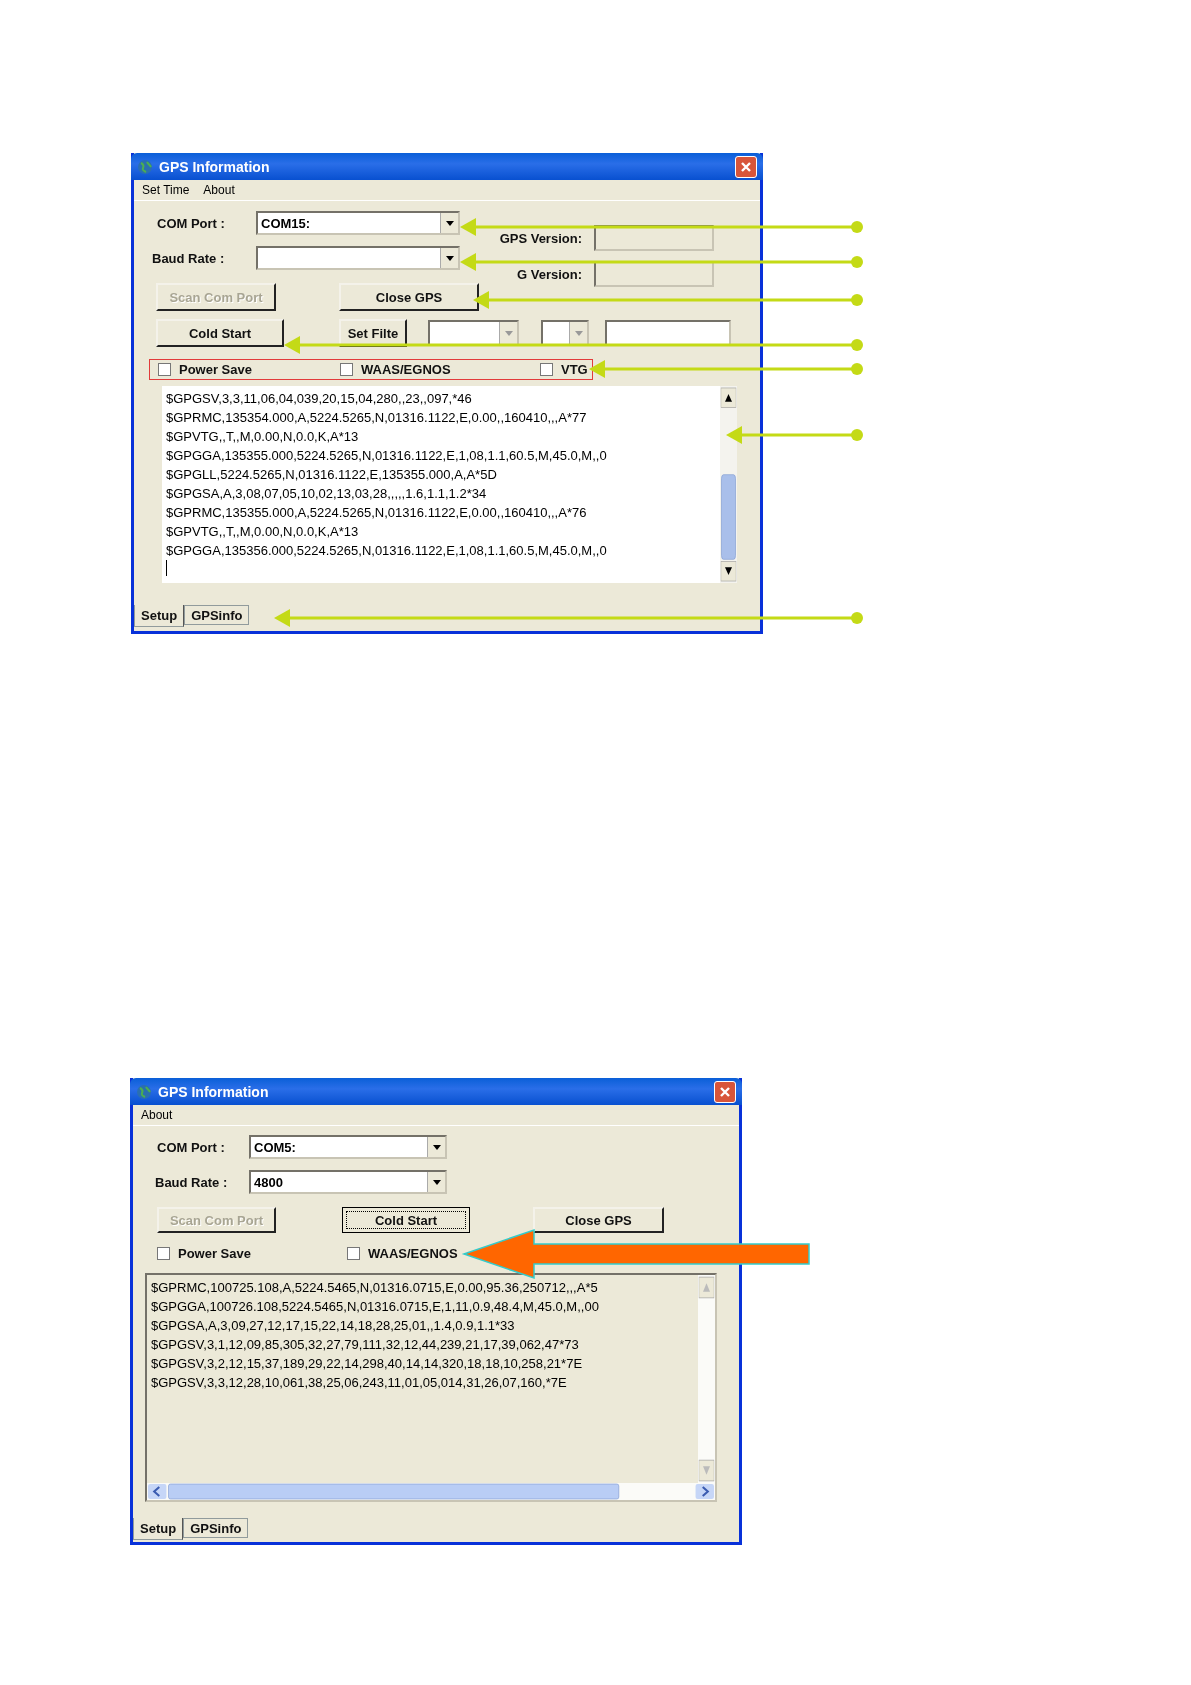 This screenshot has height=1685, width=1191. Describe the element at coordinates (367, 1364) in the screenshot. I see `log-line: $GPGSV,3,2,12,15,37,189,29,22,14,298,40,14,14,320,18,18,10,258,21*7E` at that location.